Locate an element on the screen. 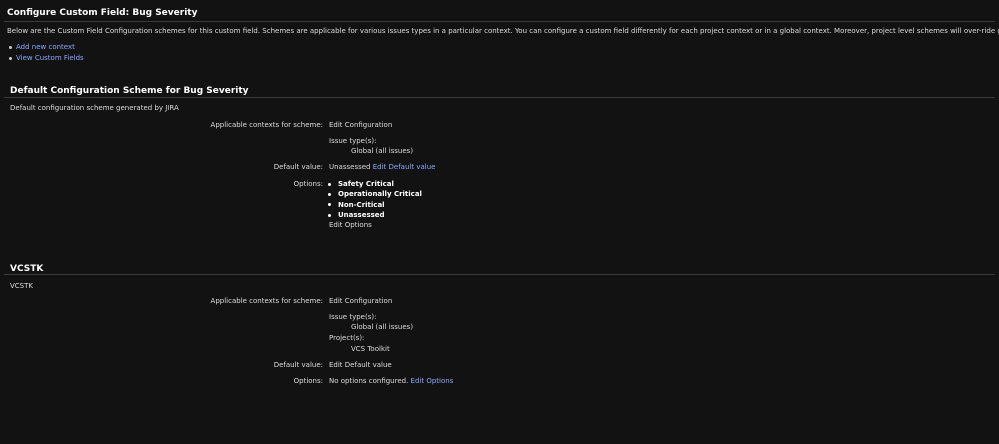 The height and width of the screenshot is (444, 999). default-value-row: Unassessed Edit Default value is located at coordinates (382, 167).